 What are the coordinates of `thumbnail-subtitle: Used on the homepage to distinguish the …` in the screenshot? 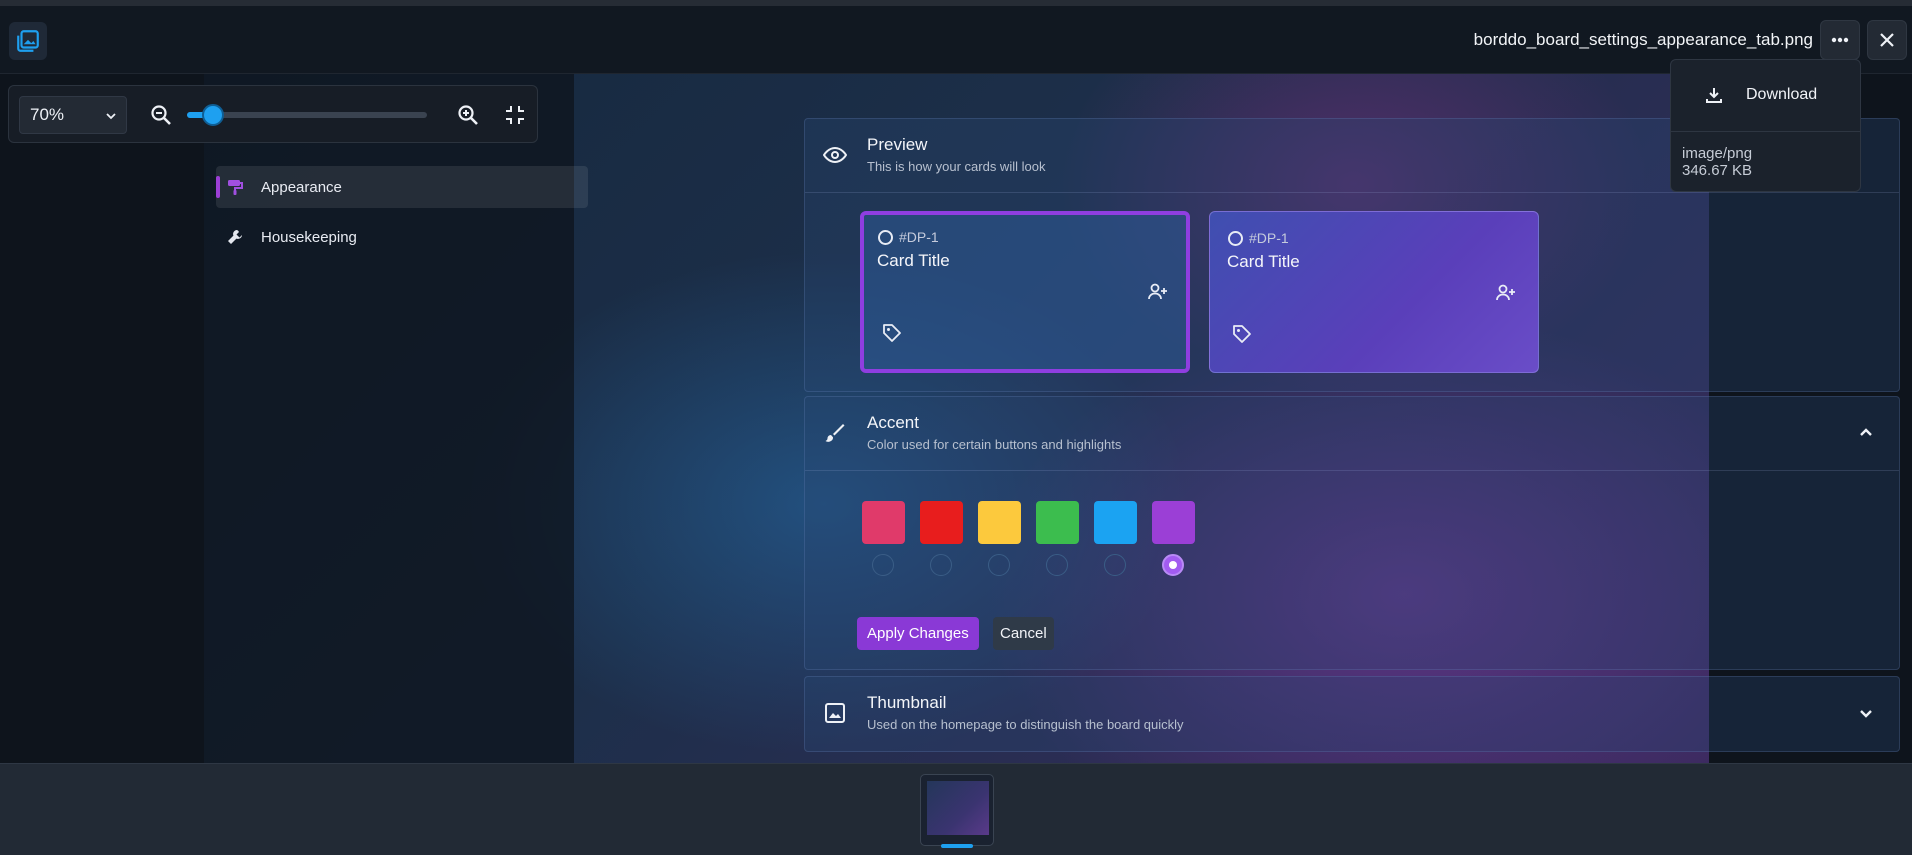 It's located at (1025, 724).